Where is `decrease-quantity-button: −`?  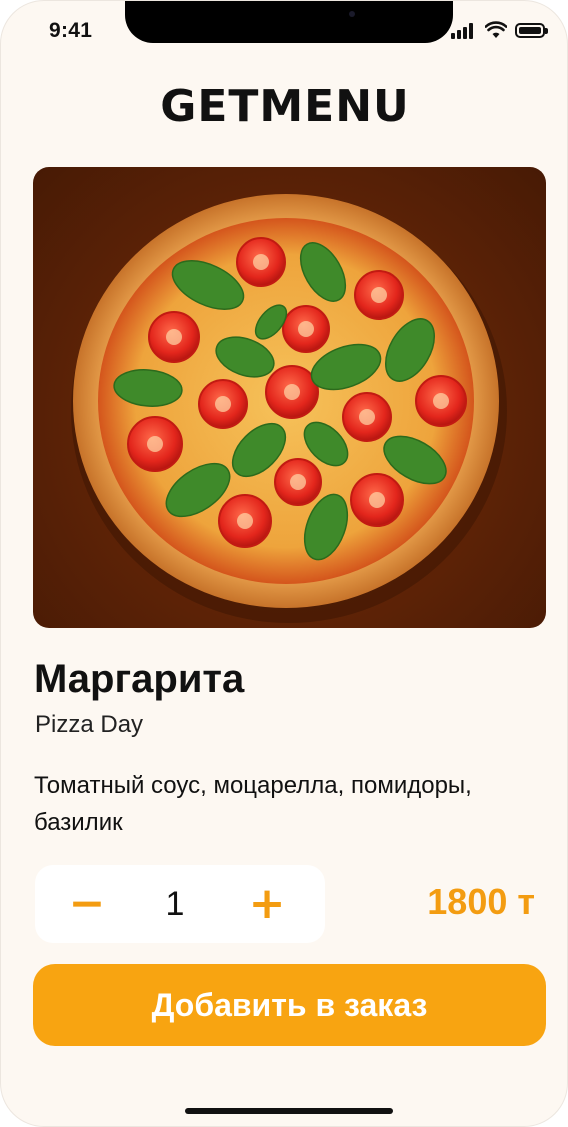 decrease-quantity-button: − is located at coordinates (87, 904).